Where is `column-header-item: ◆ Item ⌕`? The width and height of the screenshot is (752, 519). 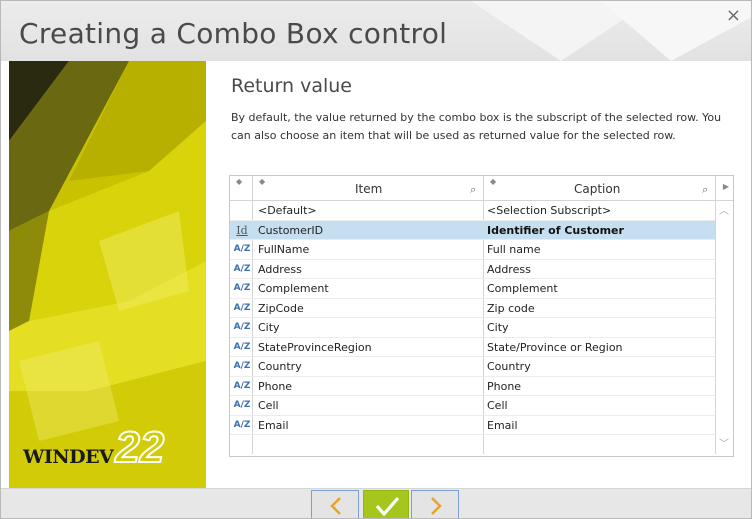 column-header-item: ◆ Item ⌕ is located at coordinates (368, 188).